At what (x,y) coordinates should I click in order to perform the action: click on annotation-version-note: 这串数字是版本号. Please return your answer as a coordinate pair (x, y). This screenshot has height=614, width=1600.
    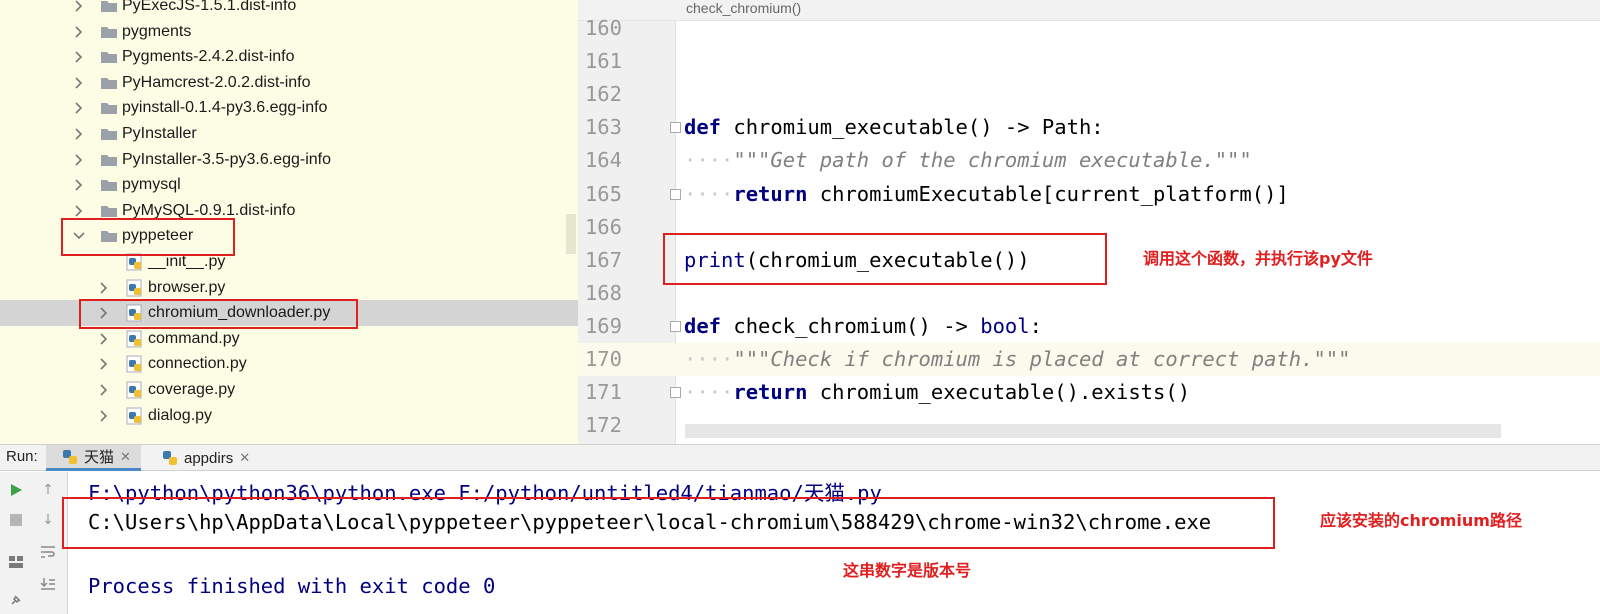
    Looking at the image, I should click on (907, 570).